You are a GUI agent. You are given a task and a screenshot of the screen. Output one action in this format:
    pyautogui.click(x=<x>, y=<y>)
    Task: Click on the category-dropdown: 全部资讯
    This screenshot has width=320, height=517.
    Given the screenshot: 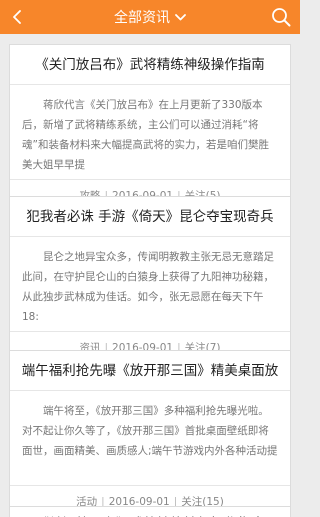 What is the action you would take?
    pyautogui.click(x=150, y=17)
    